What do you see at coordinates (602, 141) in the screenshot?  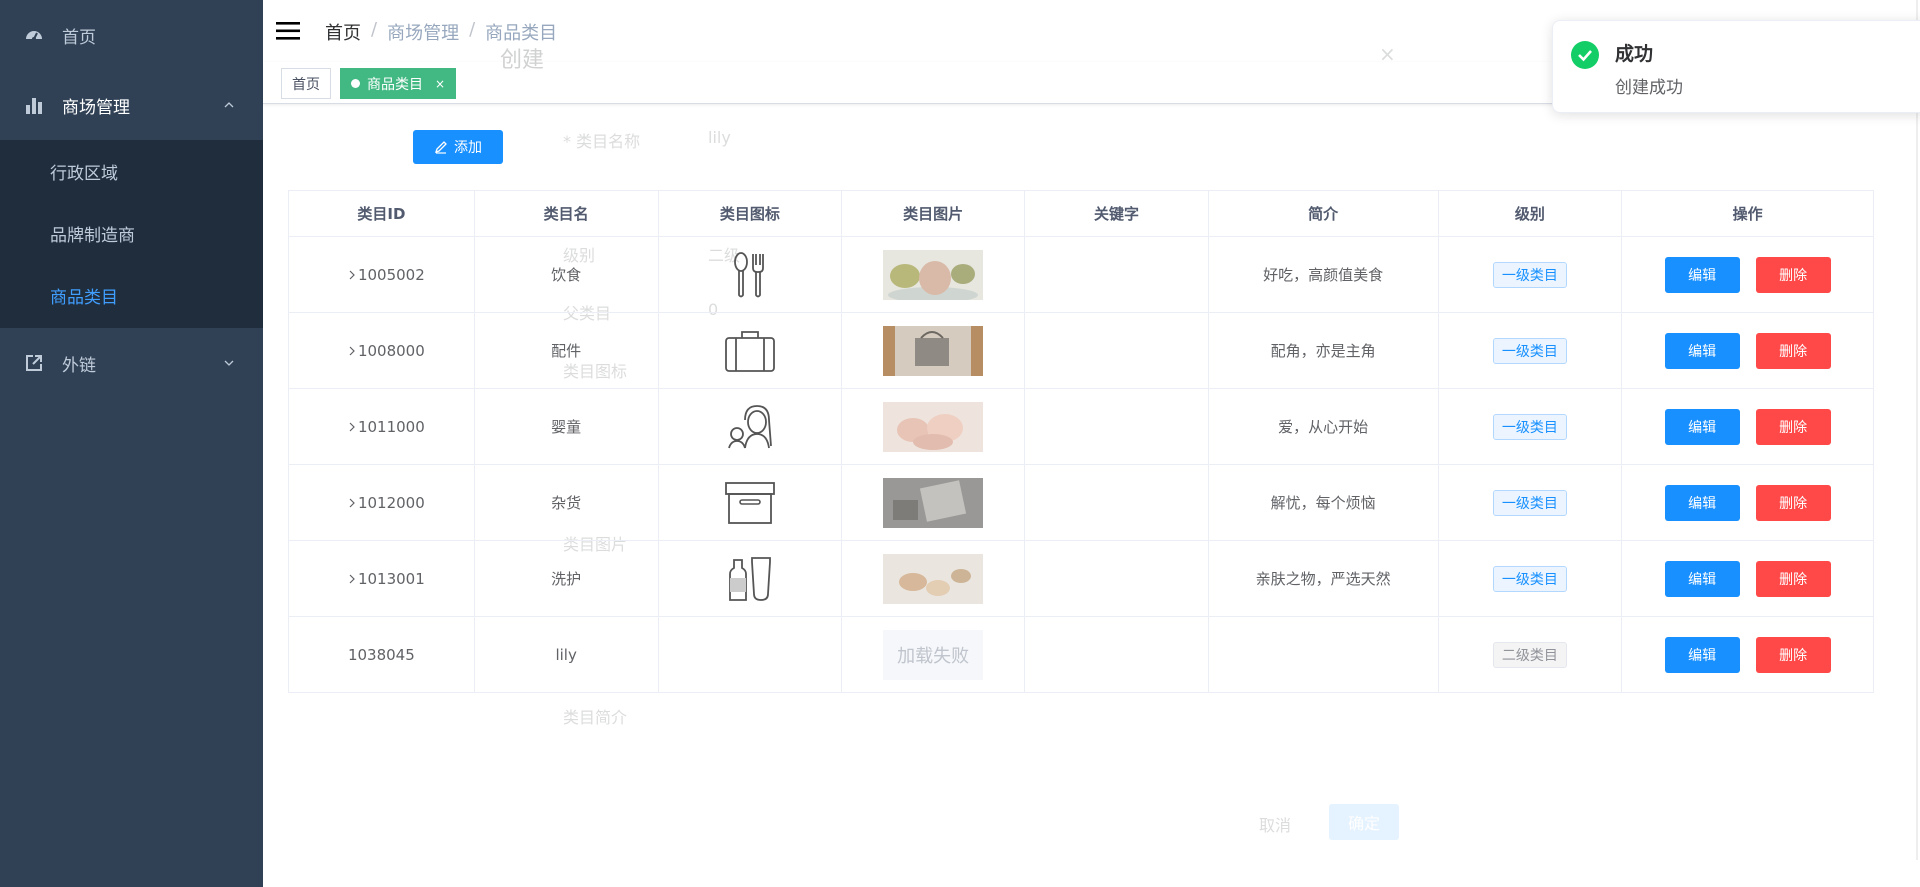 I see `dialog-label-name: * 类目名称` at bounding box center [602, 141].